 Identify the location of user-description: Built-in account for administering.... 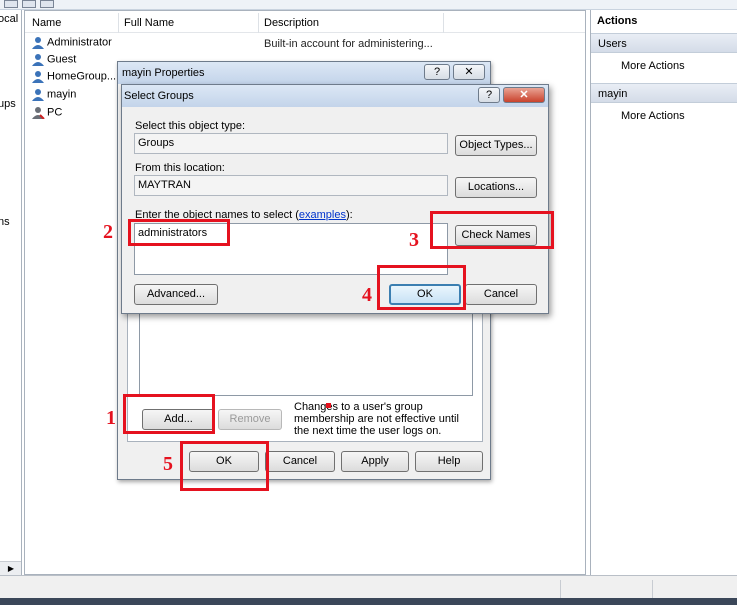
(348, 44).